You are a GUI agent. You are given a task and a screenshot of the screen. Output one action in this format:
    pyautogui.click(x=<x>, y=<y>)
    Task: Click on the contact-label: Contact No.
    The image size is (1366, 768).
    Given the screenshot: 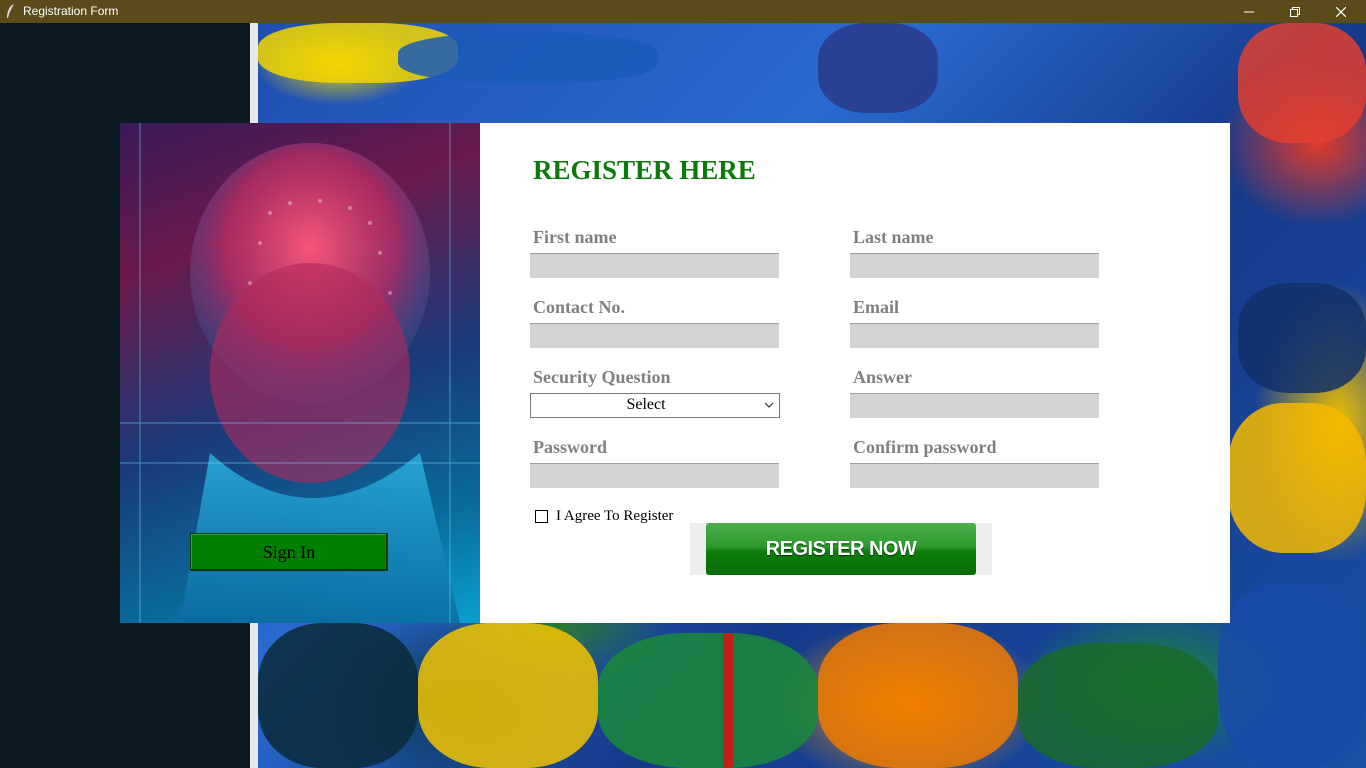 What is the action you would take?
    pyautogui.click(x=579, y=307)
    